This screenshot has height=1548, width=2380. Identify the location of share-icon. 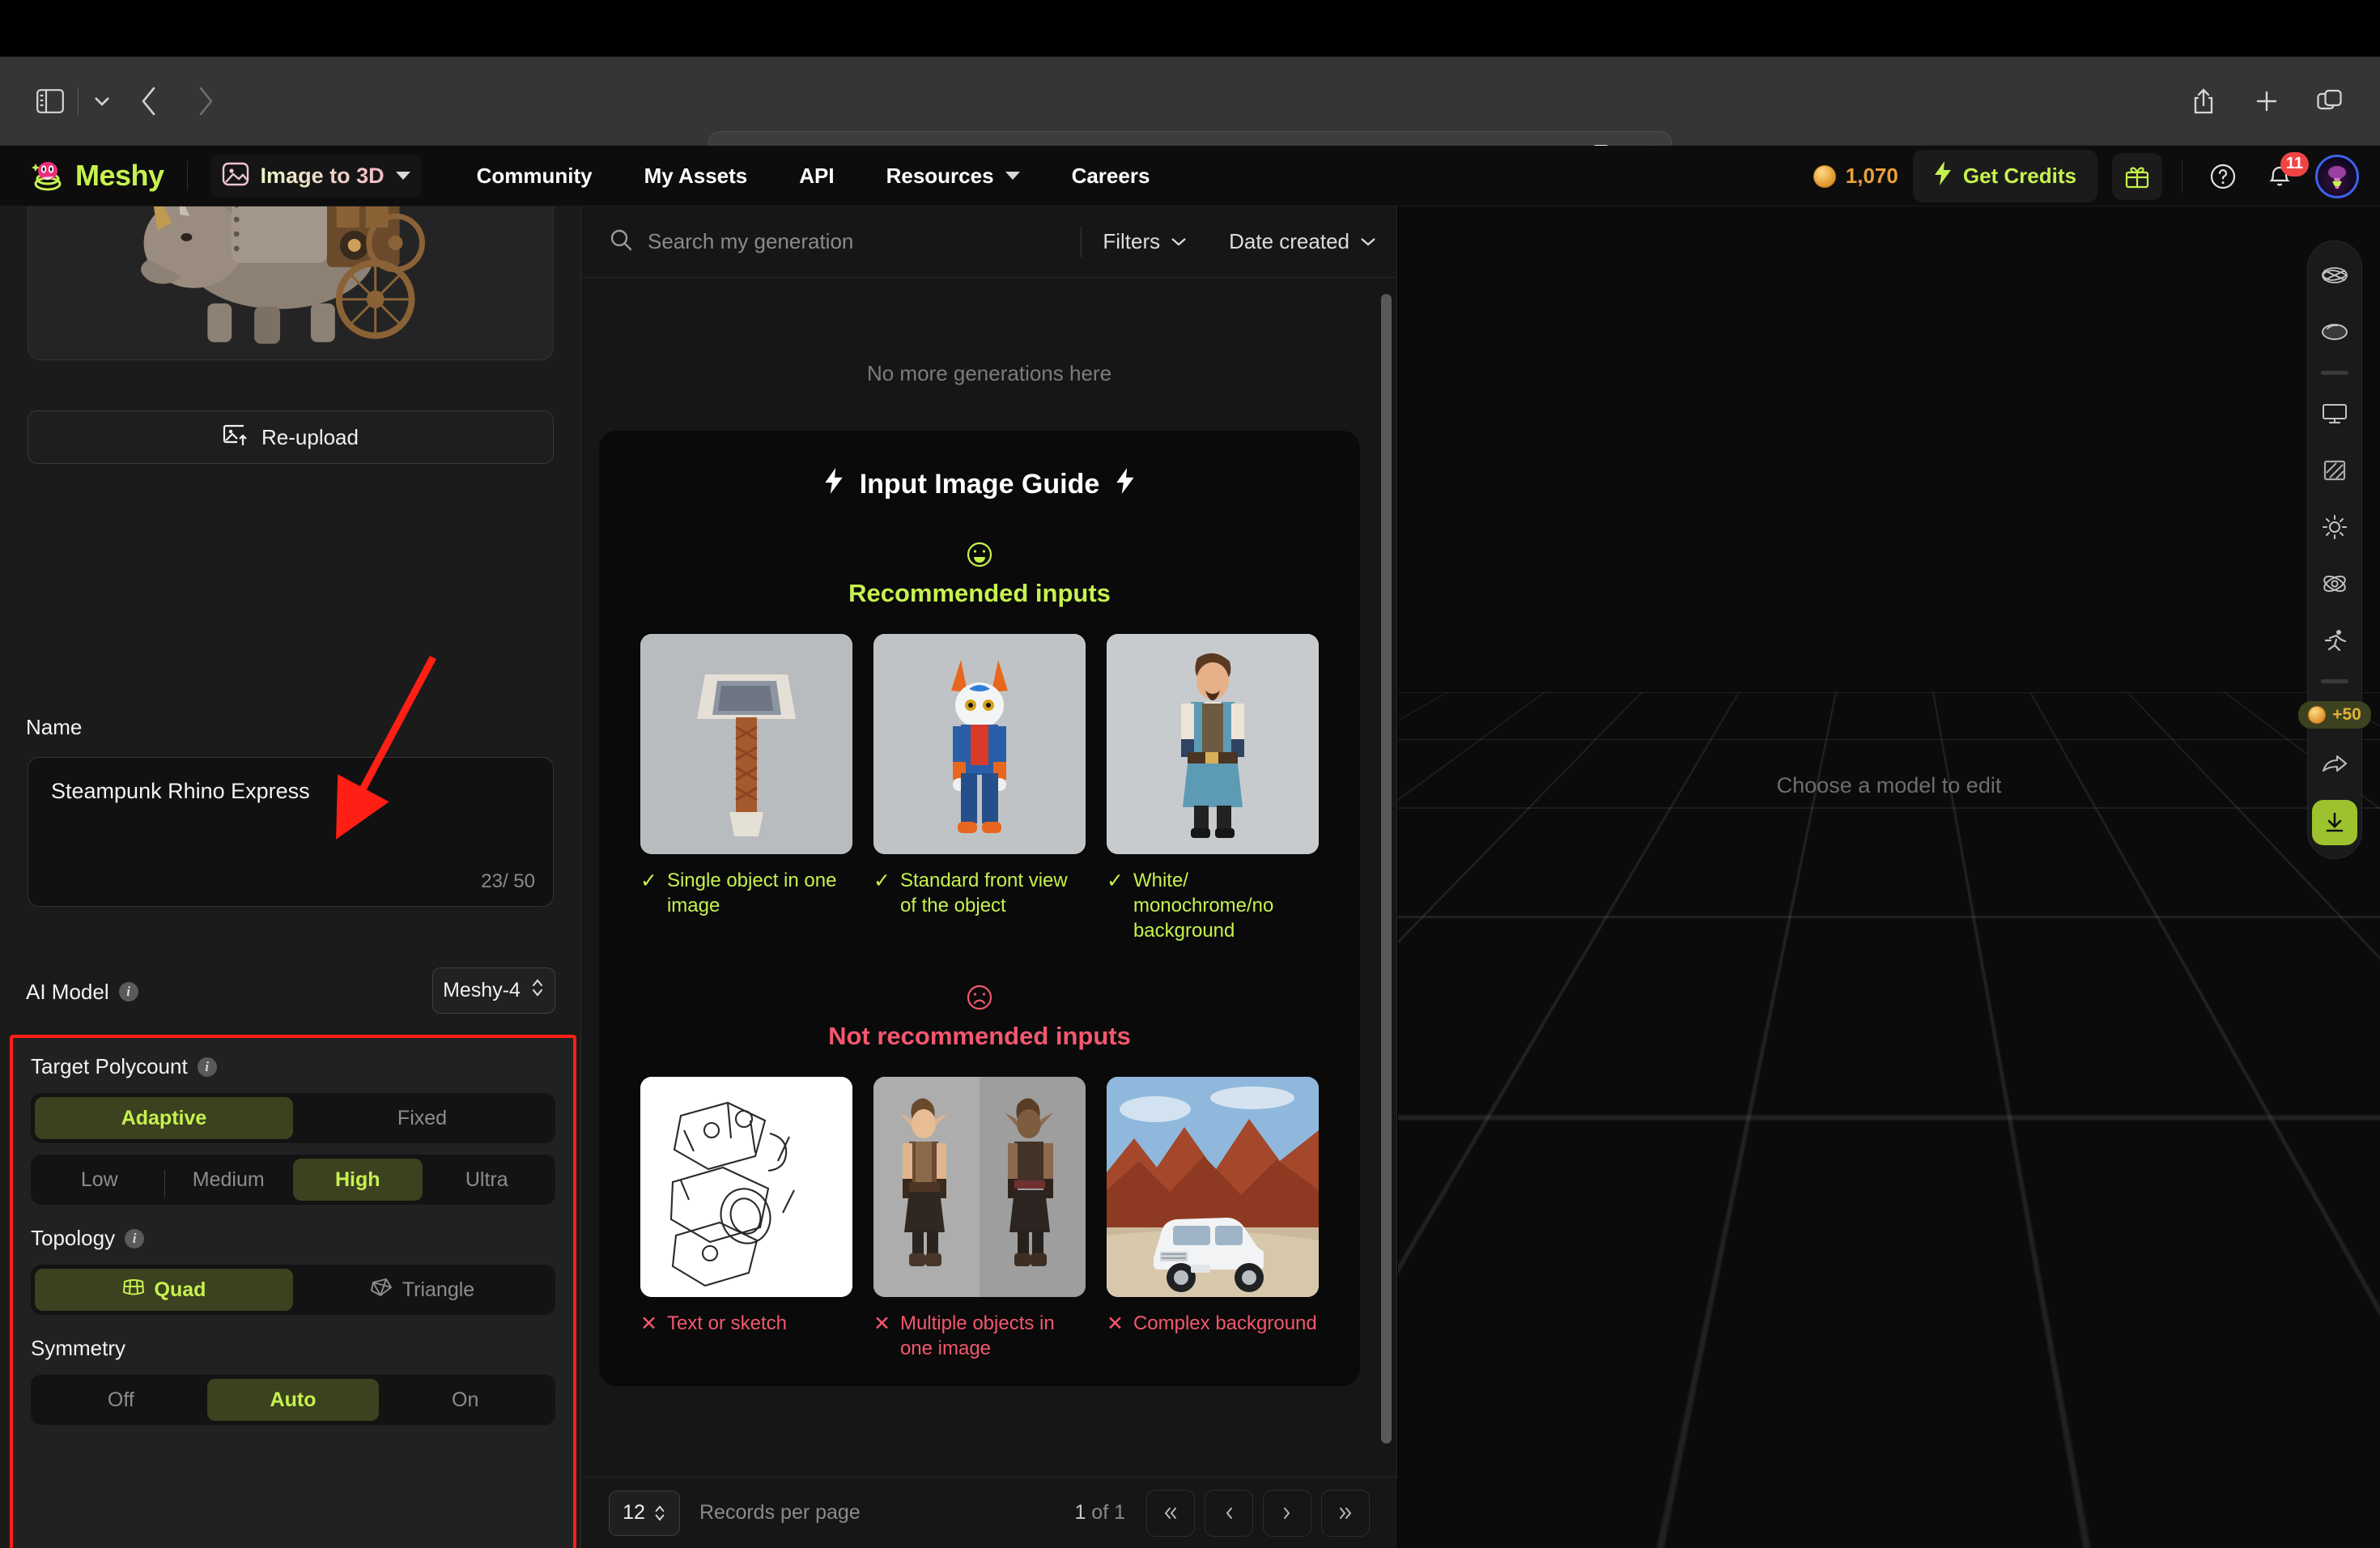
(2203, 101).